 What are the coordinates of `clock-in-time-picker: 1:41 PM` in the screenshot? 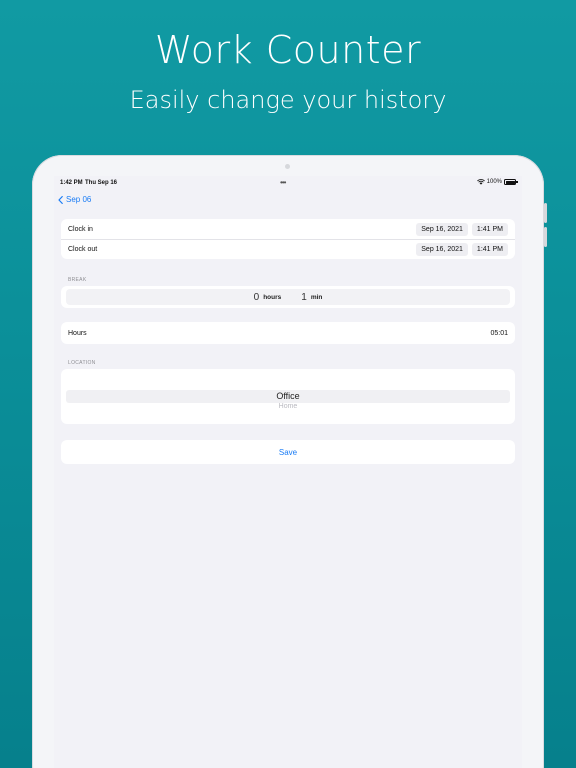 It's located at (489, 229).